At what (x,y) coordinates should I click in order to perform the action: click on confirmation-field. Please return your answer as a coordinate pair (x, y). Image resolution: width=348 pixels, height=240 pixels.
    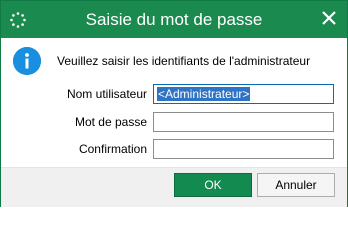
    Looking at the image, I should click on (243, 149).